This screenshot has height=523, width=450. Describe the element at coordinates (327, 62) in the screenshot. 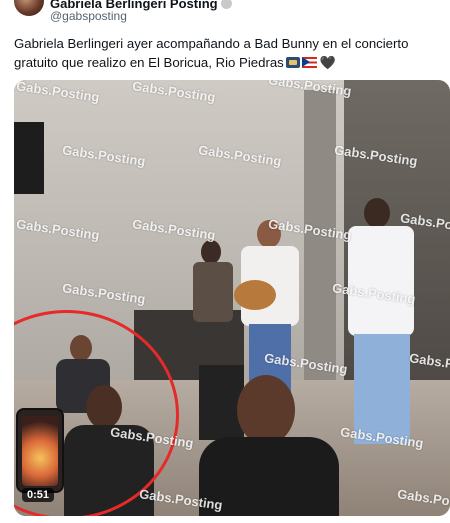

I see `black-heart-icon: 🖤` at that location.